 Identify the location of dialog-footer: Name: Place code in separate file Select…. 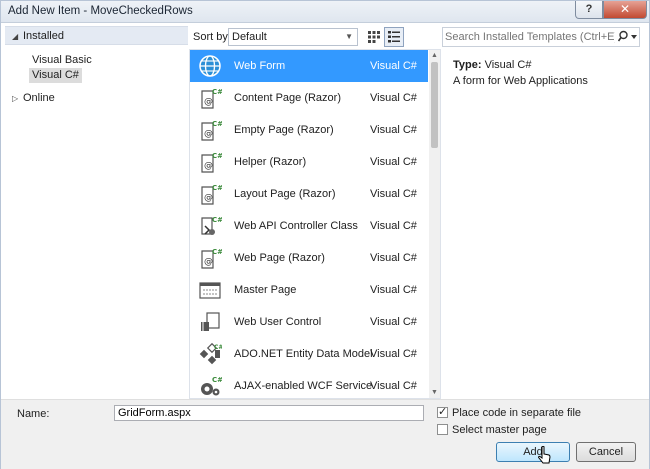
(325, 434).